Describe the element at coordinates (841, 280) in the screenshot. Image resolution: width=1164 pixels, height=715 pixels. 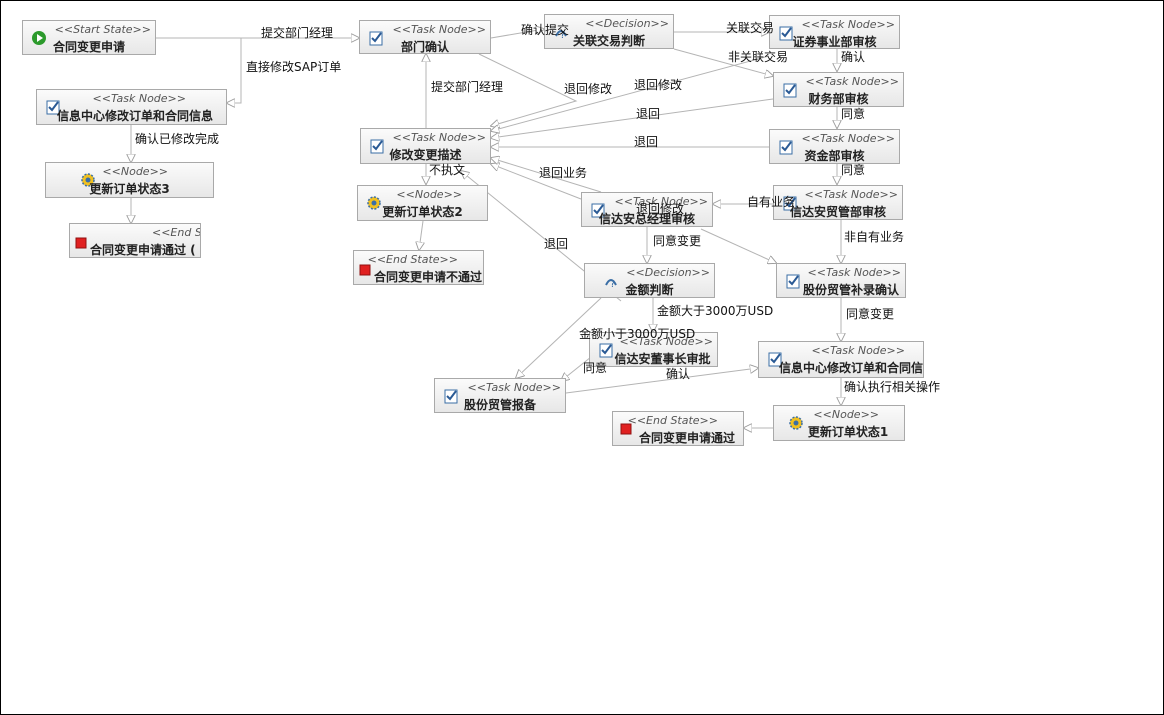
I see `task-node-stock-trade-confirm: <<Task Node>> 股份贸管补录确认` at that location.